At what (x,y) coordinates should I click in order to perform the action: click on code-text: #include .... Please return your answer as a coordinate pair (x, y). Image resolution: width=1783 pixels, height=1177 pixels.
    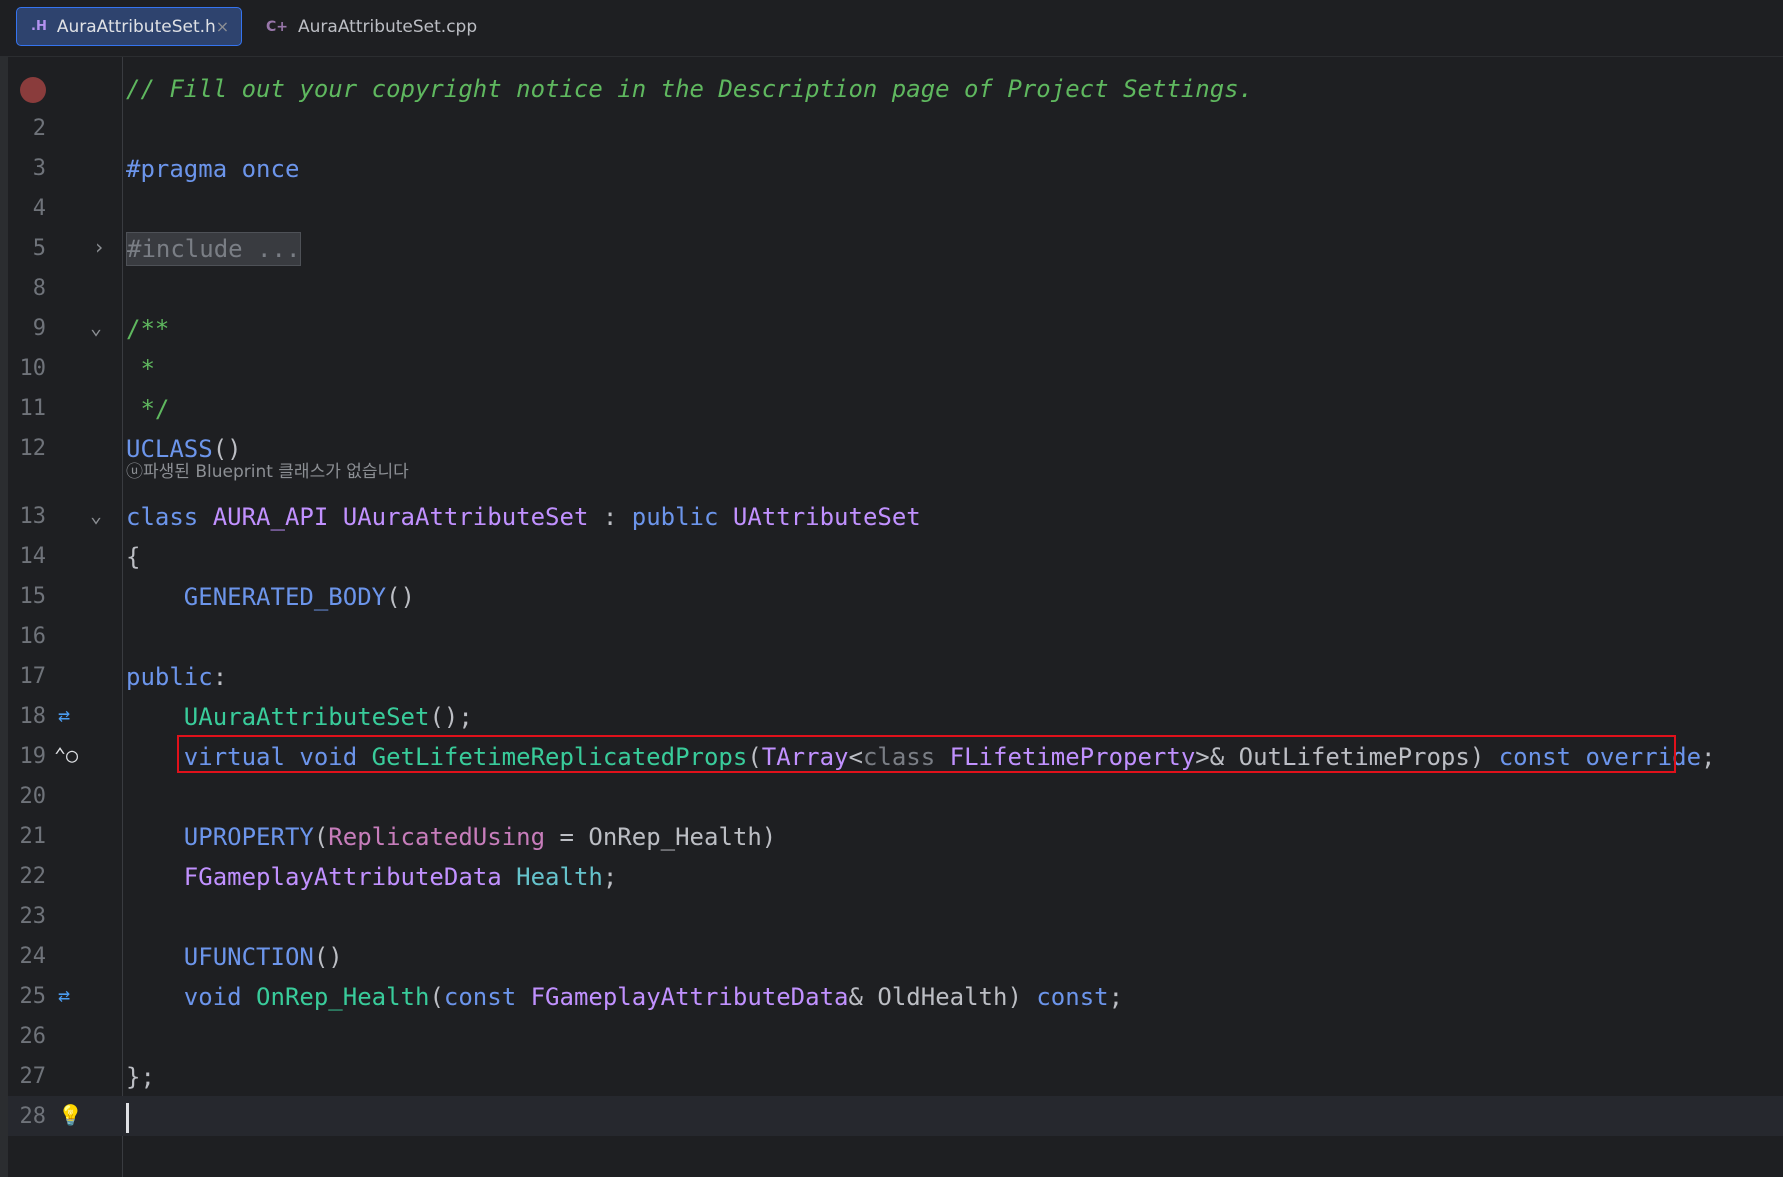
    Looking at the image, I should click on (214, 249).